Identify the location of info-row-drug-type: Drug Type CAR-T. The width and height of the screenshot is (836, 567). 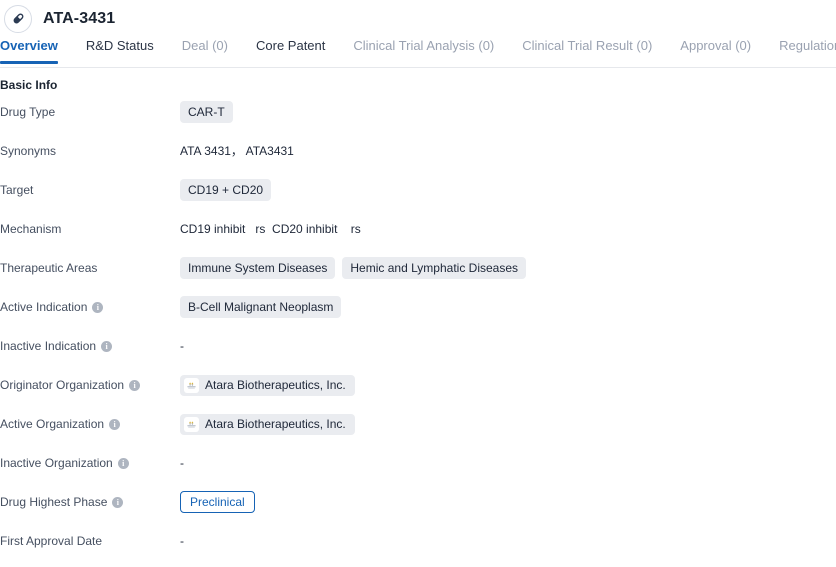
(418, 118).